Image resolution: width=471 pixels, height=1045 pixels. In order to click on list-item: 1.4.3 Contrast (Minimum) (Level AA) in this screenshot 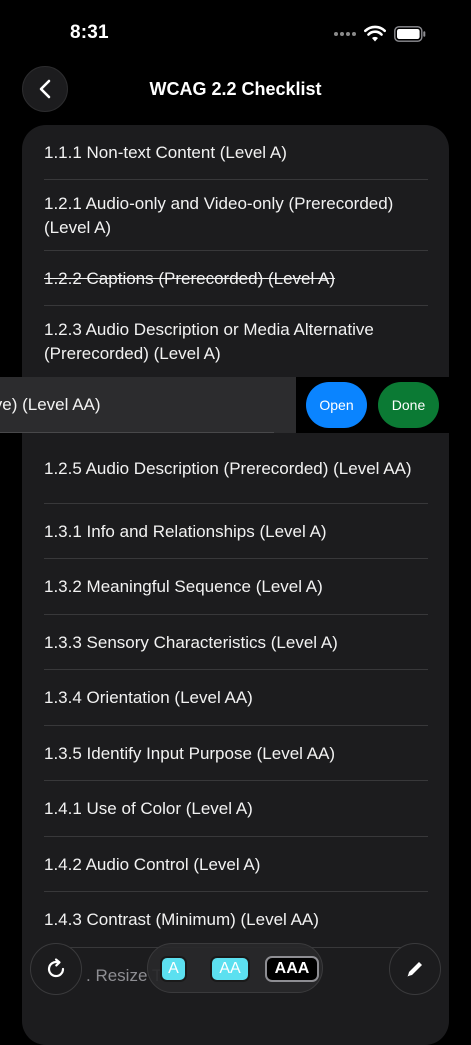, I will do `click(235, 920)`.